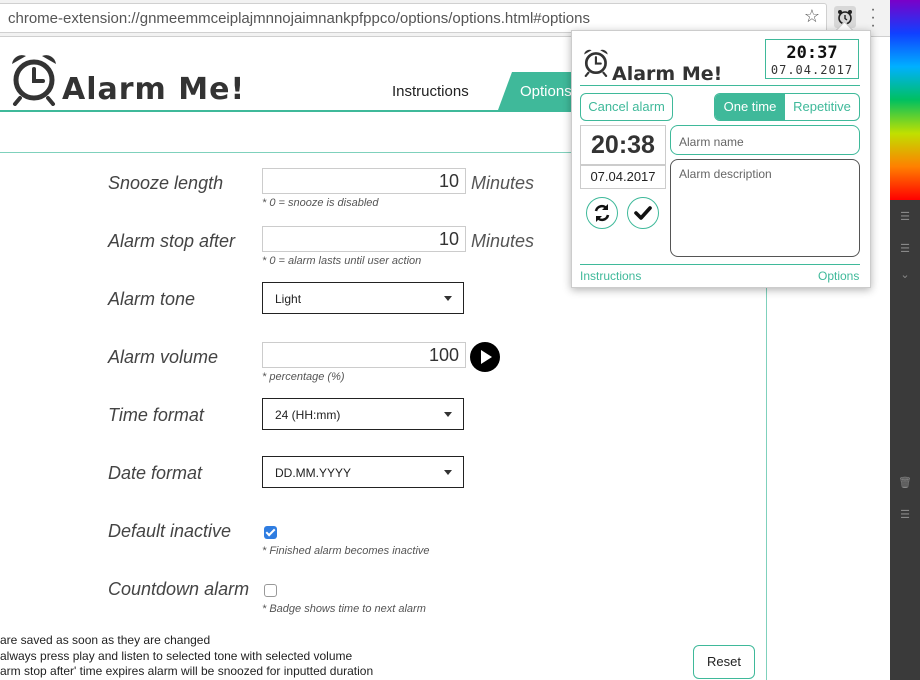 Image resolution: width=920 pixels, height=680 pixels. What do you see at coordinates (170, 531) in the screenshot?
I see `default-inactive-label: Default inactive` at bounding box center [170, 531].